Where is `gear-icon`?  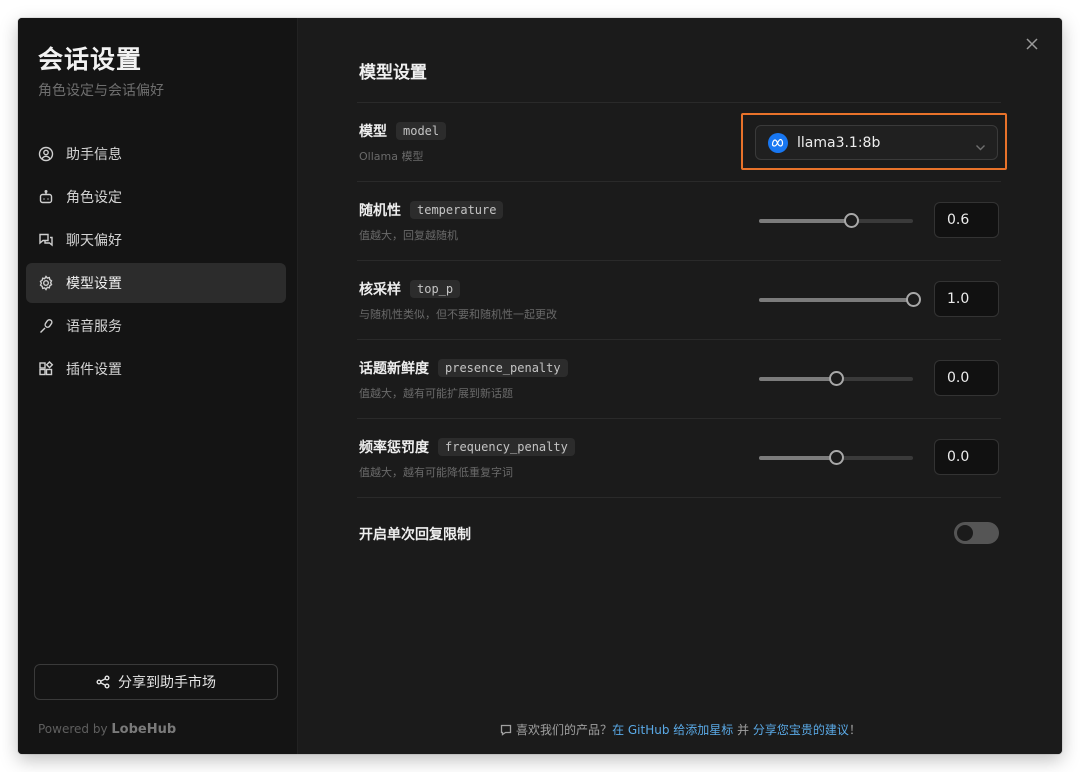 gear-icon is located at coordinates (46, 283).